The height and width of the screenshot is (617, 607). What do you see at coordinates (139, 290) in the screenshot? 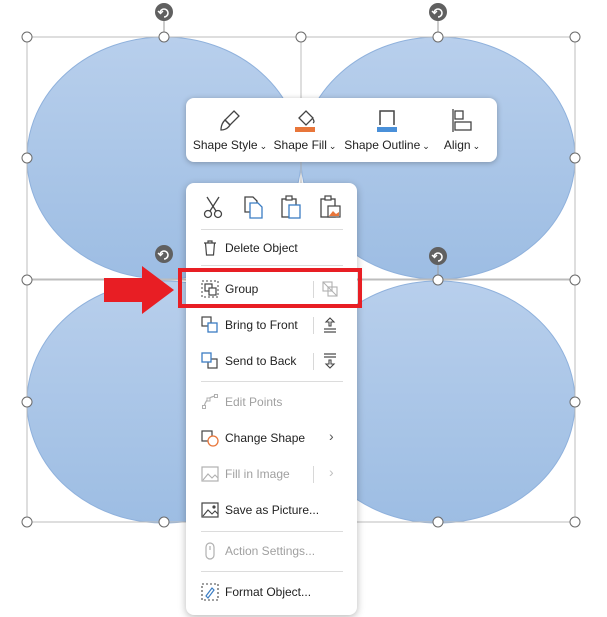
I see `red-arrow-icon` at bounding box center [139, 290].